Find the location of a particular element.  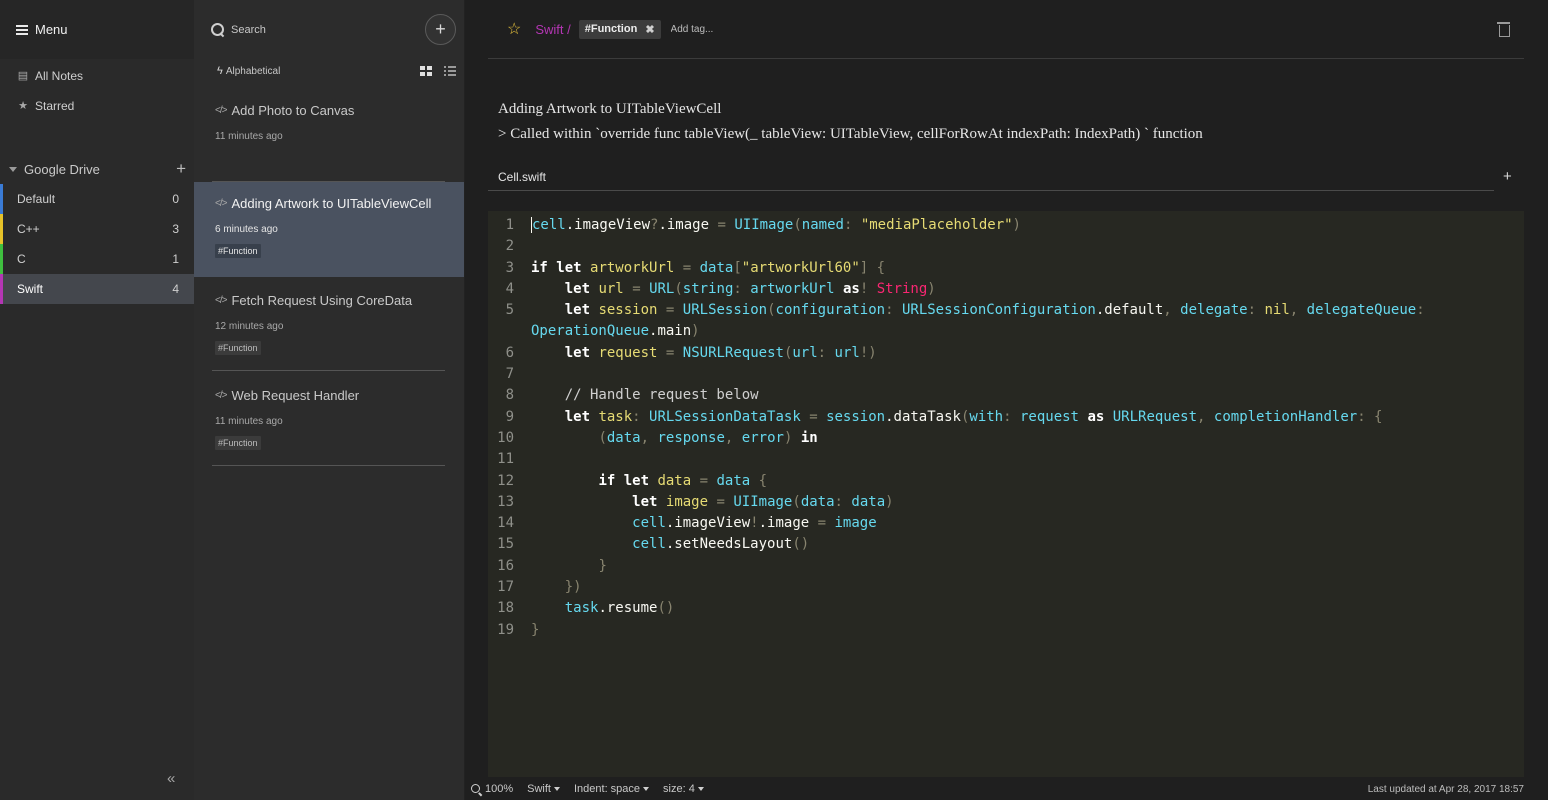

folder-item-cpp: C++ 3 is located at coordinates (97, 229).